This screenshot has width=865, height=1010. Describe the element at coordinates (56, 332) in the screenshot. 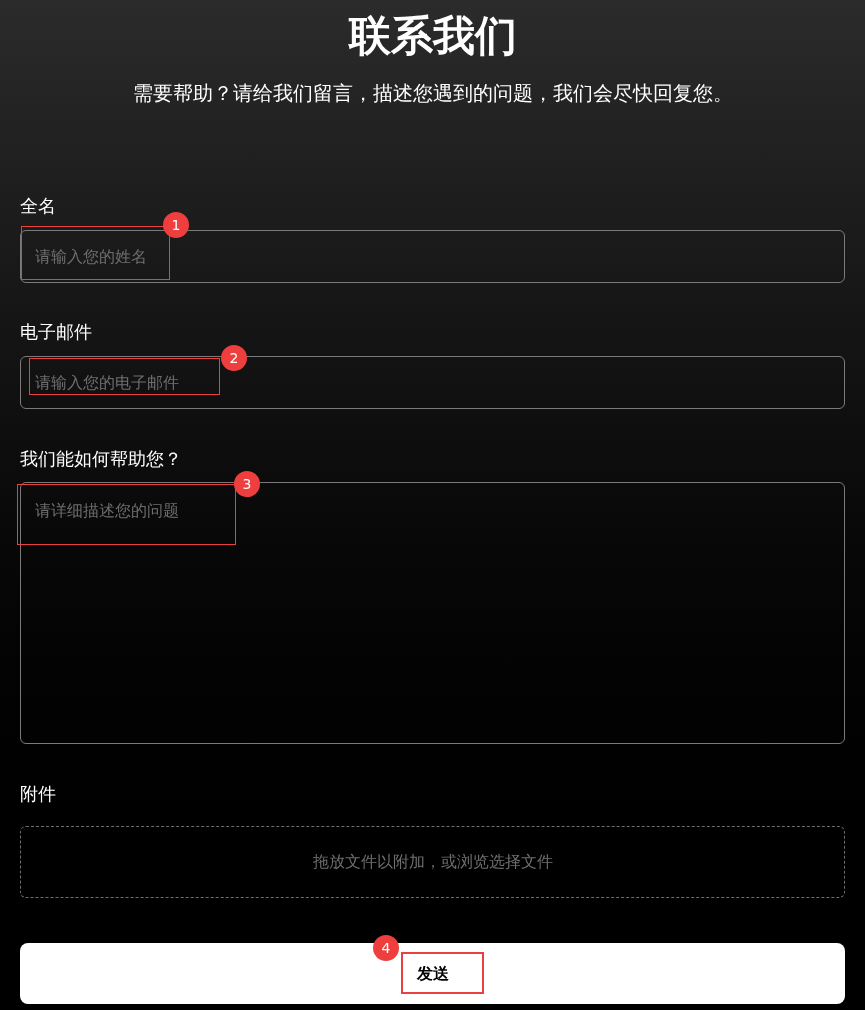

I see `field-label: 电子邮件` at that location.